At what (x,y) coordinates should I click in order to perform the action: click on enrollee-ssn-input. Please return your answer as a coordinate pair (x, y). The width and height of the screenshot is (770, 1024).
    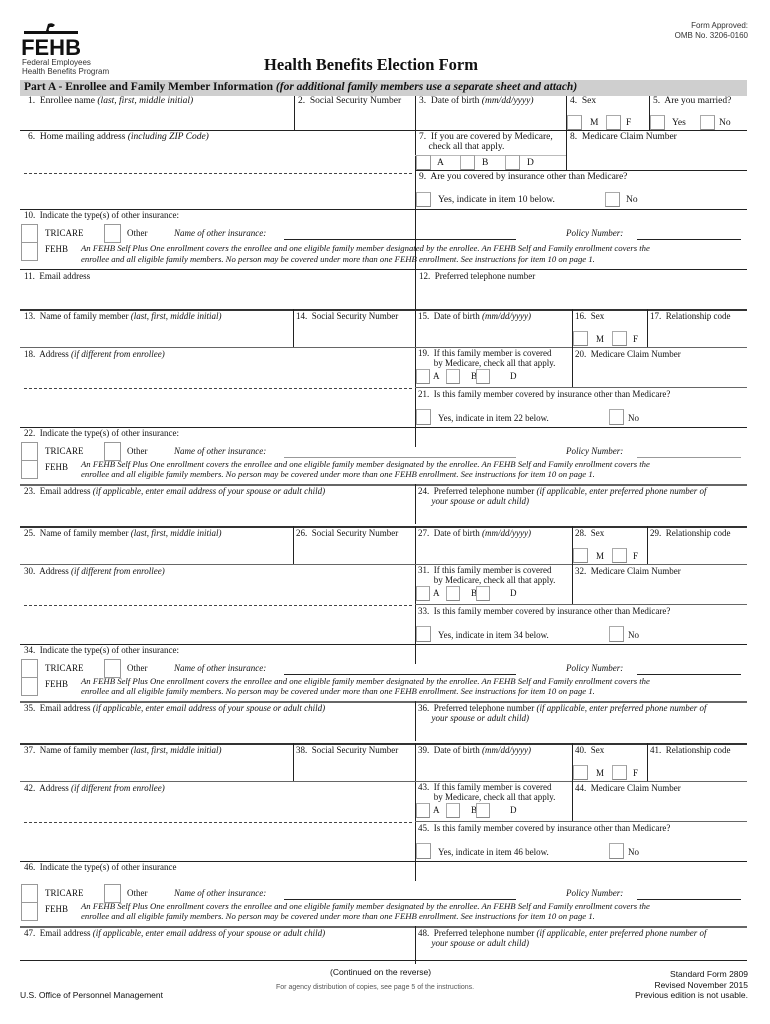
    Looking at the image, I should click on (357, 118).